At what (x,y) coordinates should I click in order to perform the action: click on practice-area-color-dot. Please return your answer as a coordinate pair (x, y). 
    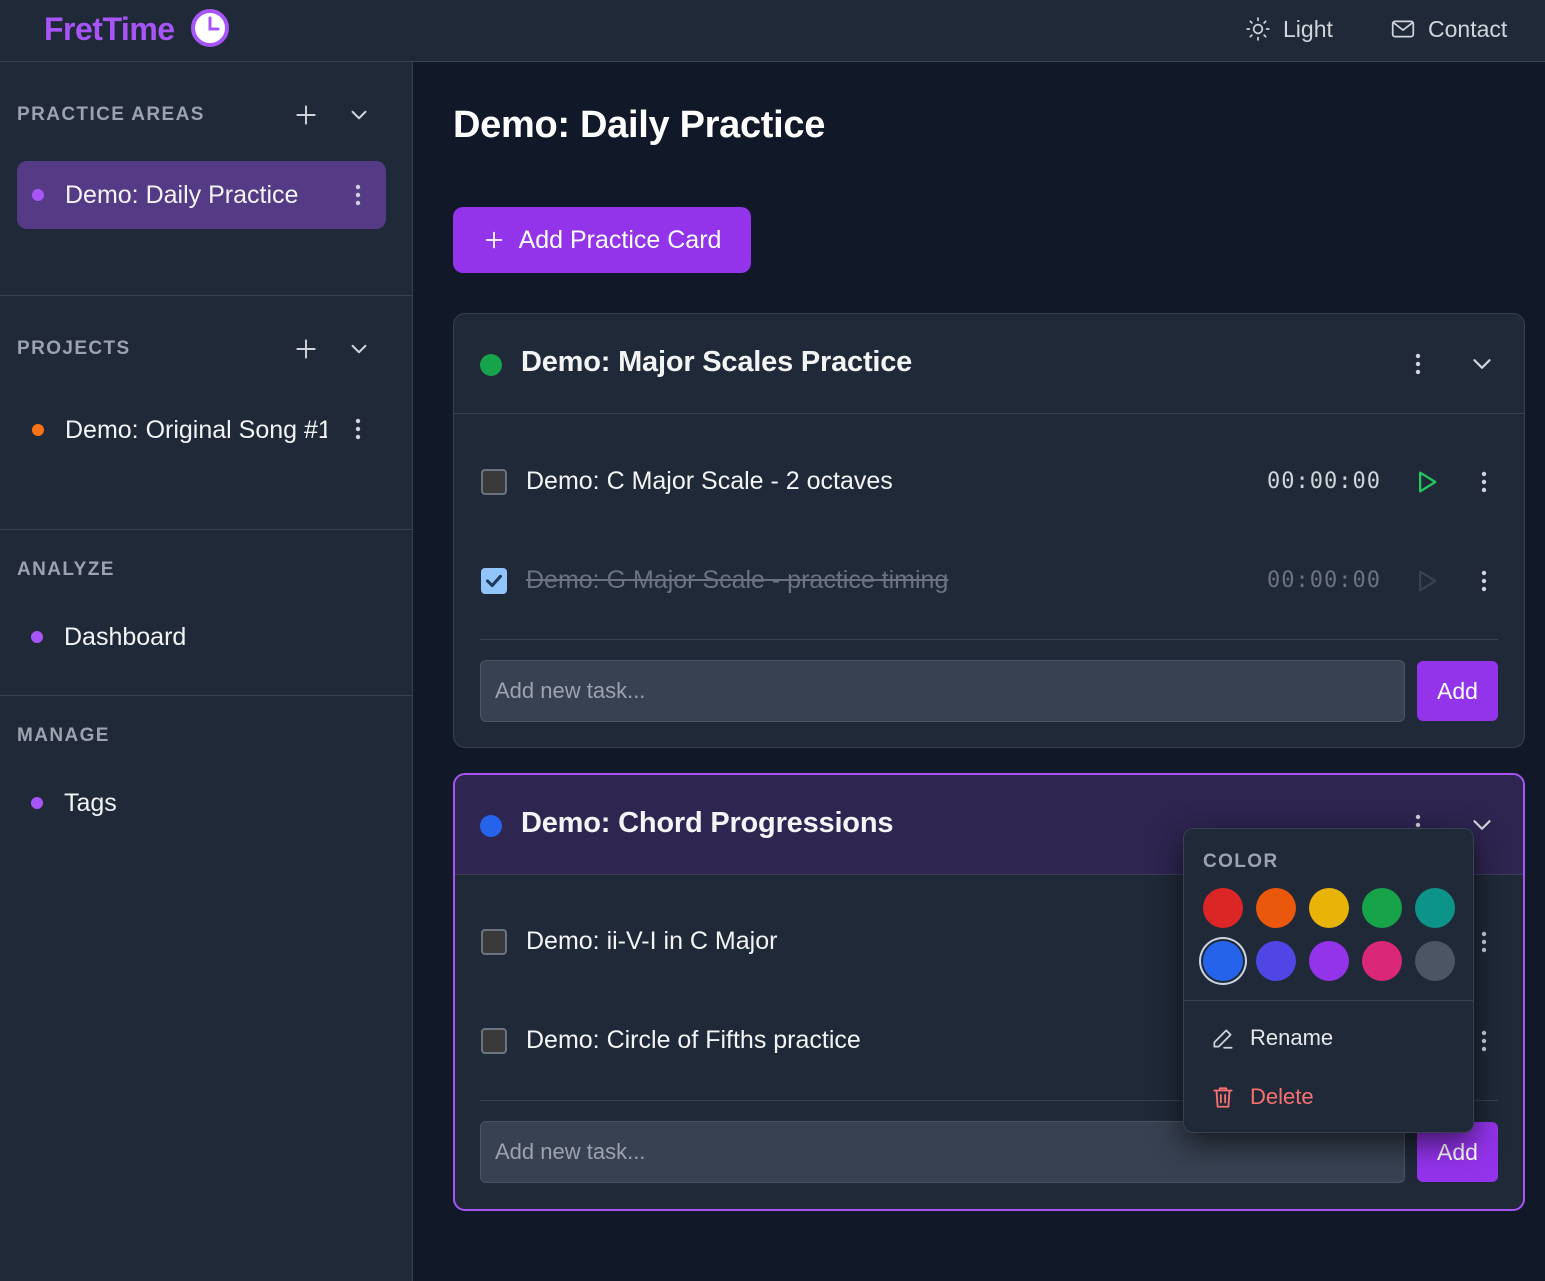
    Looking at the image, I should click on (38, 195).